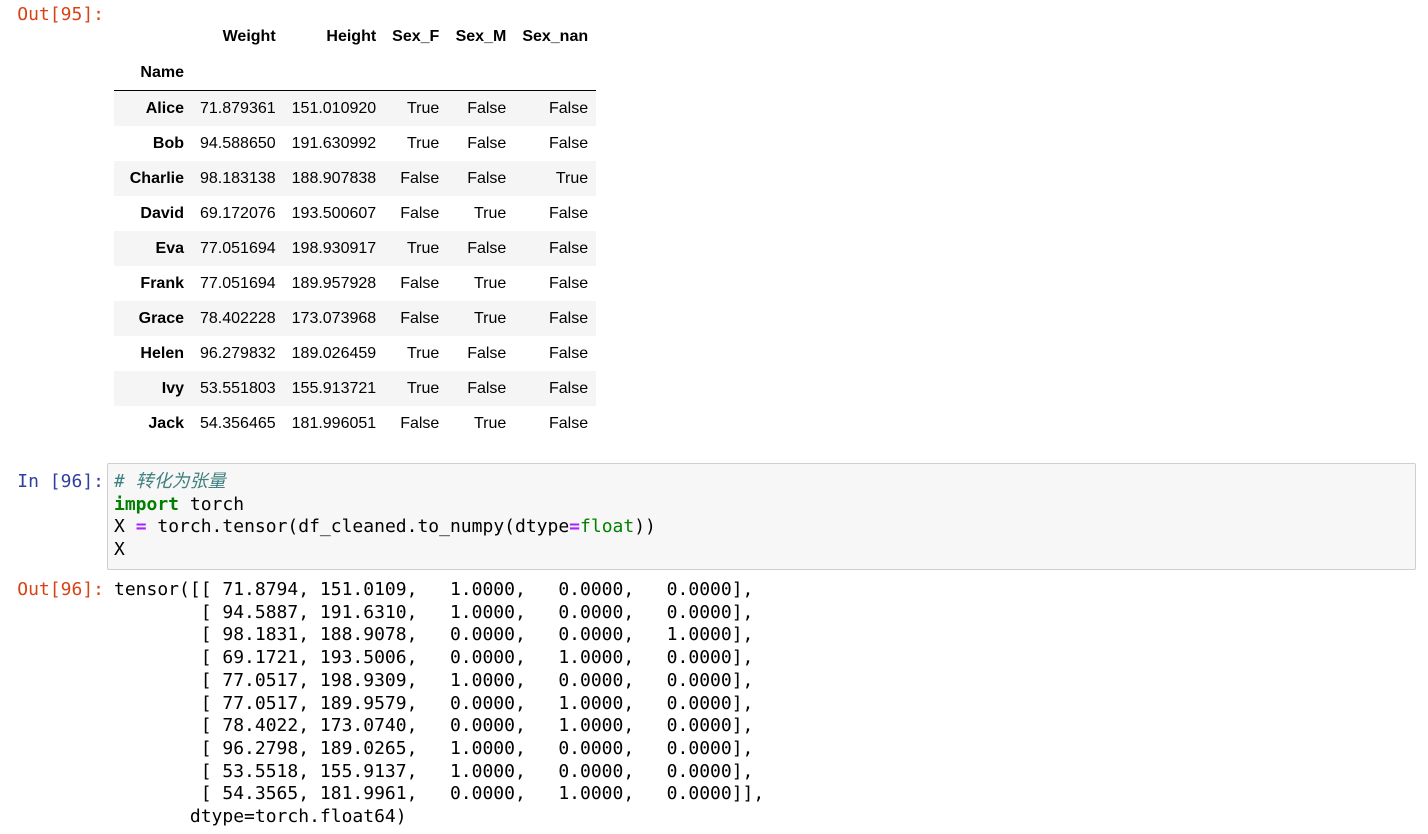  I want to click on code-text: torch.tensor(df_cleaned.to_numpy(dtype, so click(358, 526).